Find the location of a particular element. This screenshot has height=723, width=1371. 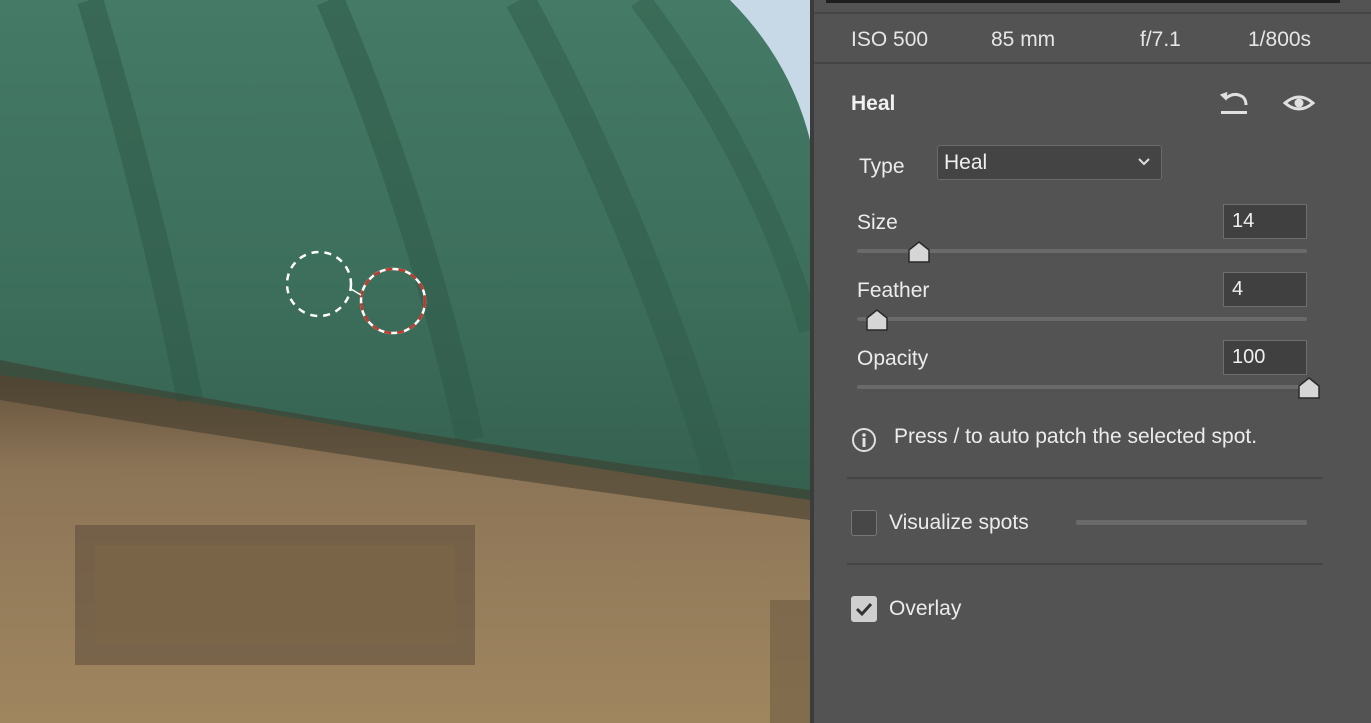

reset-icon is located at coordinates (1234, 103).